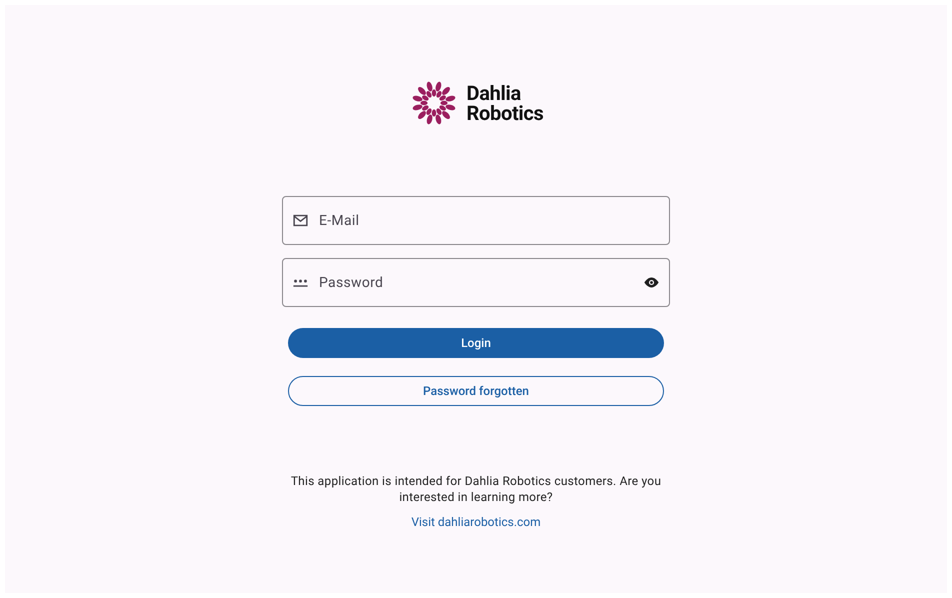 This screenshot has width=952, height=598. What do you see at coordinates (505, 113) in the screenshot?
I see `brand-name: Robotics` at bounding box center [505, 113].